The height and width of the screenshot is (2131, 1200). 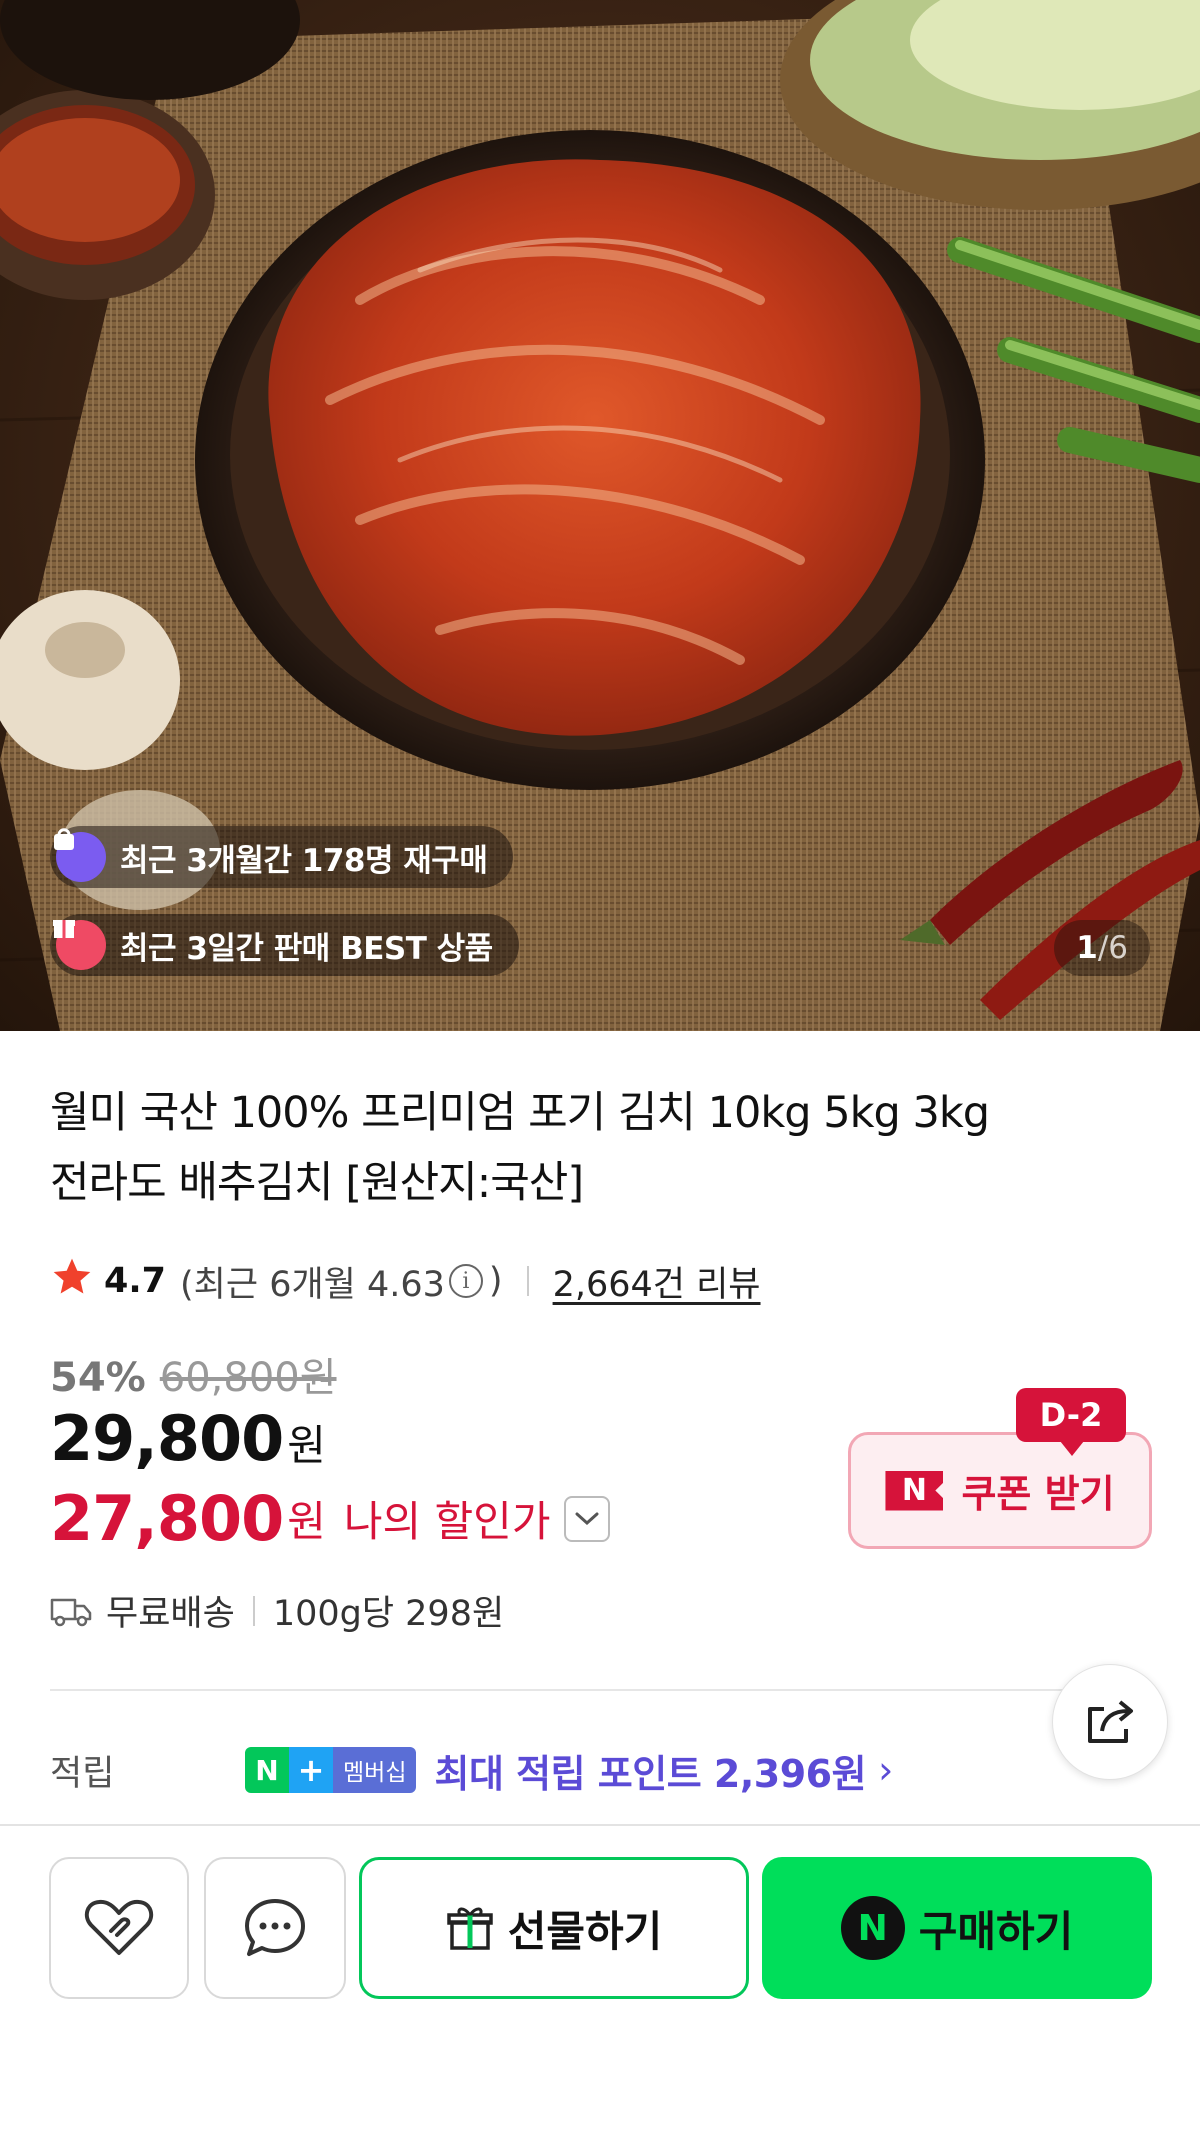 I want to click on sale-price: 29,800 원, so click(x=188, y=1438).